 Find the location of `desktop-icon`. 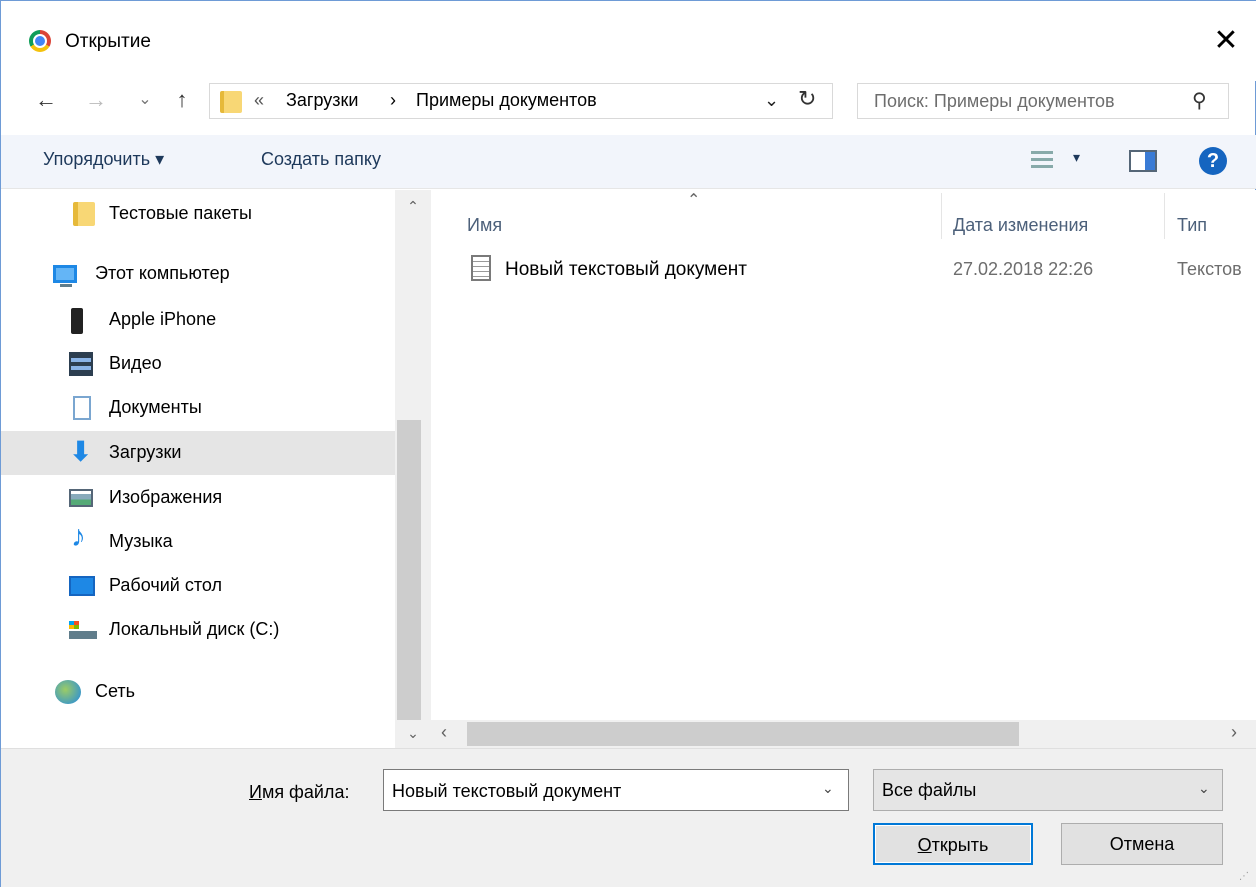

desktop-icon is located at coordinates (82, 586).